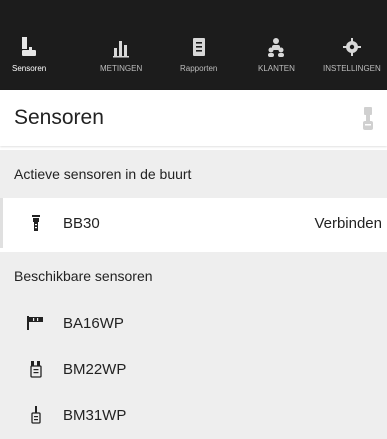  I want to click on pin-probe-icon, so click(35, 323).